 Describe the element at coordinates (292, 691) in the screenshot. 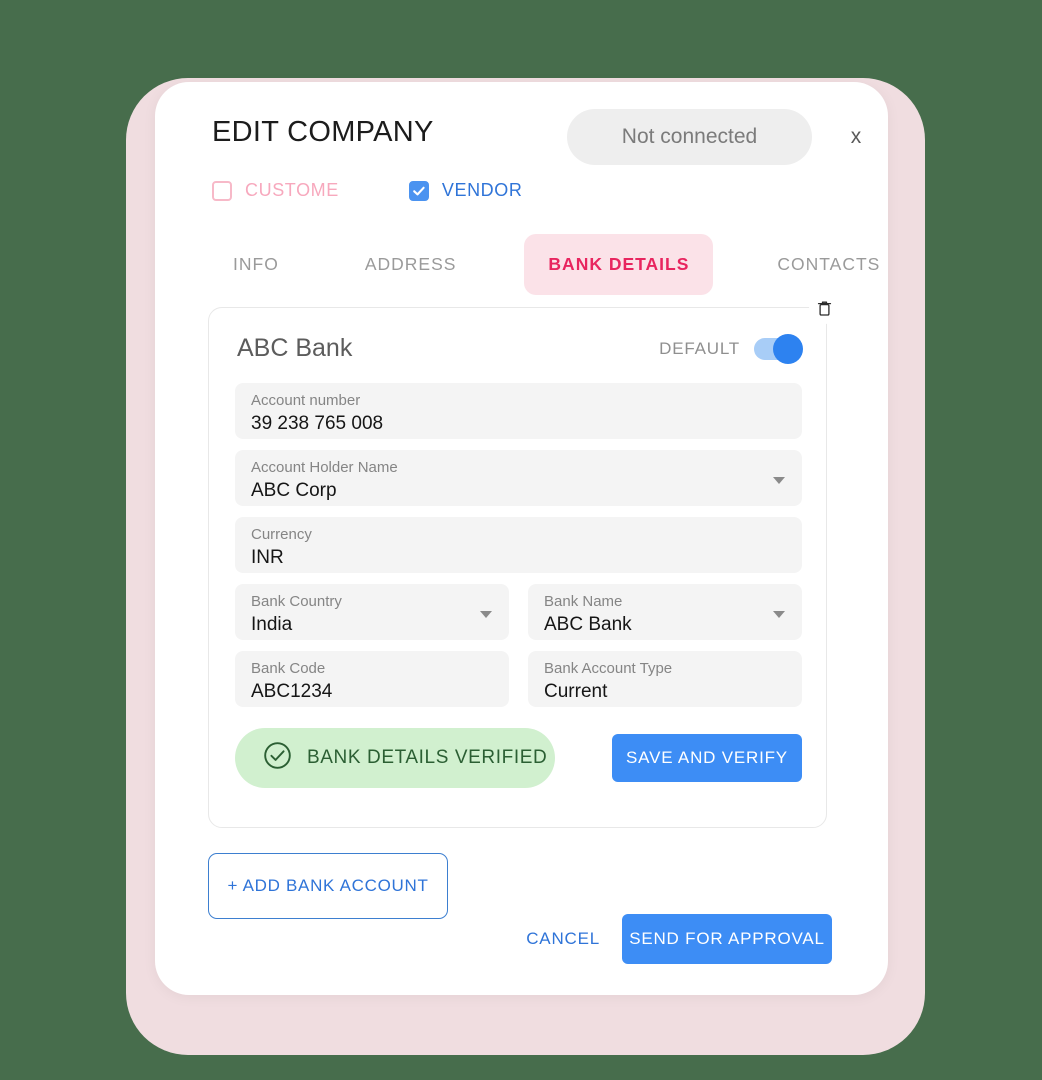

I see `bank-code-value: ABC1234` at that location.